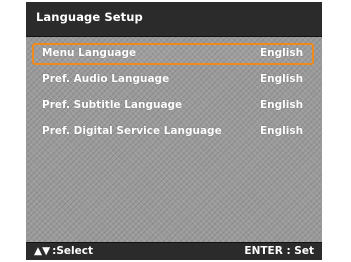 This screenshot has width=351, height=262. I want to click on footer-bar: ▲▼:Select ENTER : Set, so click(174, 251).